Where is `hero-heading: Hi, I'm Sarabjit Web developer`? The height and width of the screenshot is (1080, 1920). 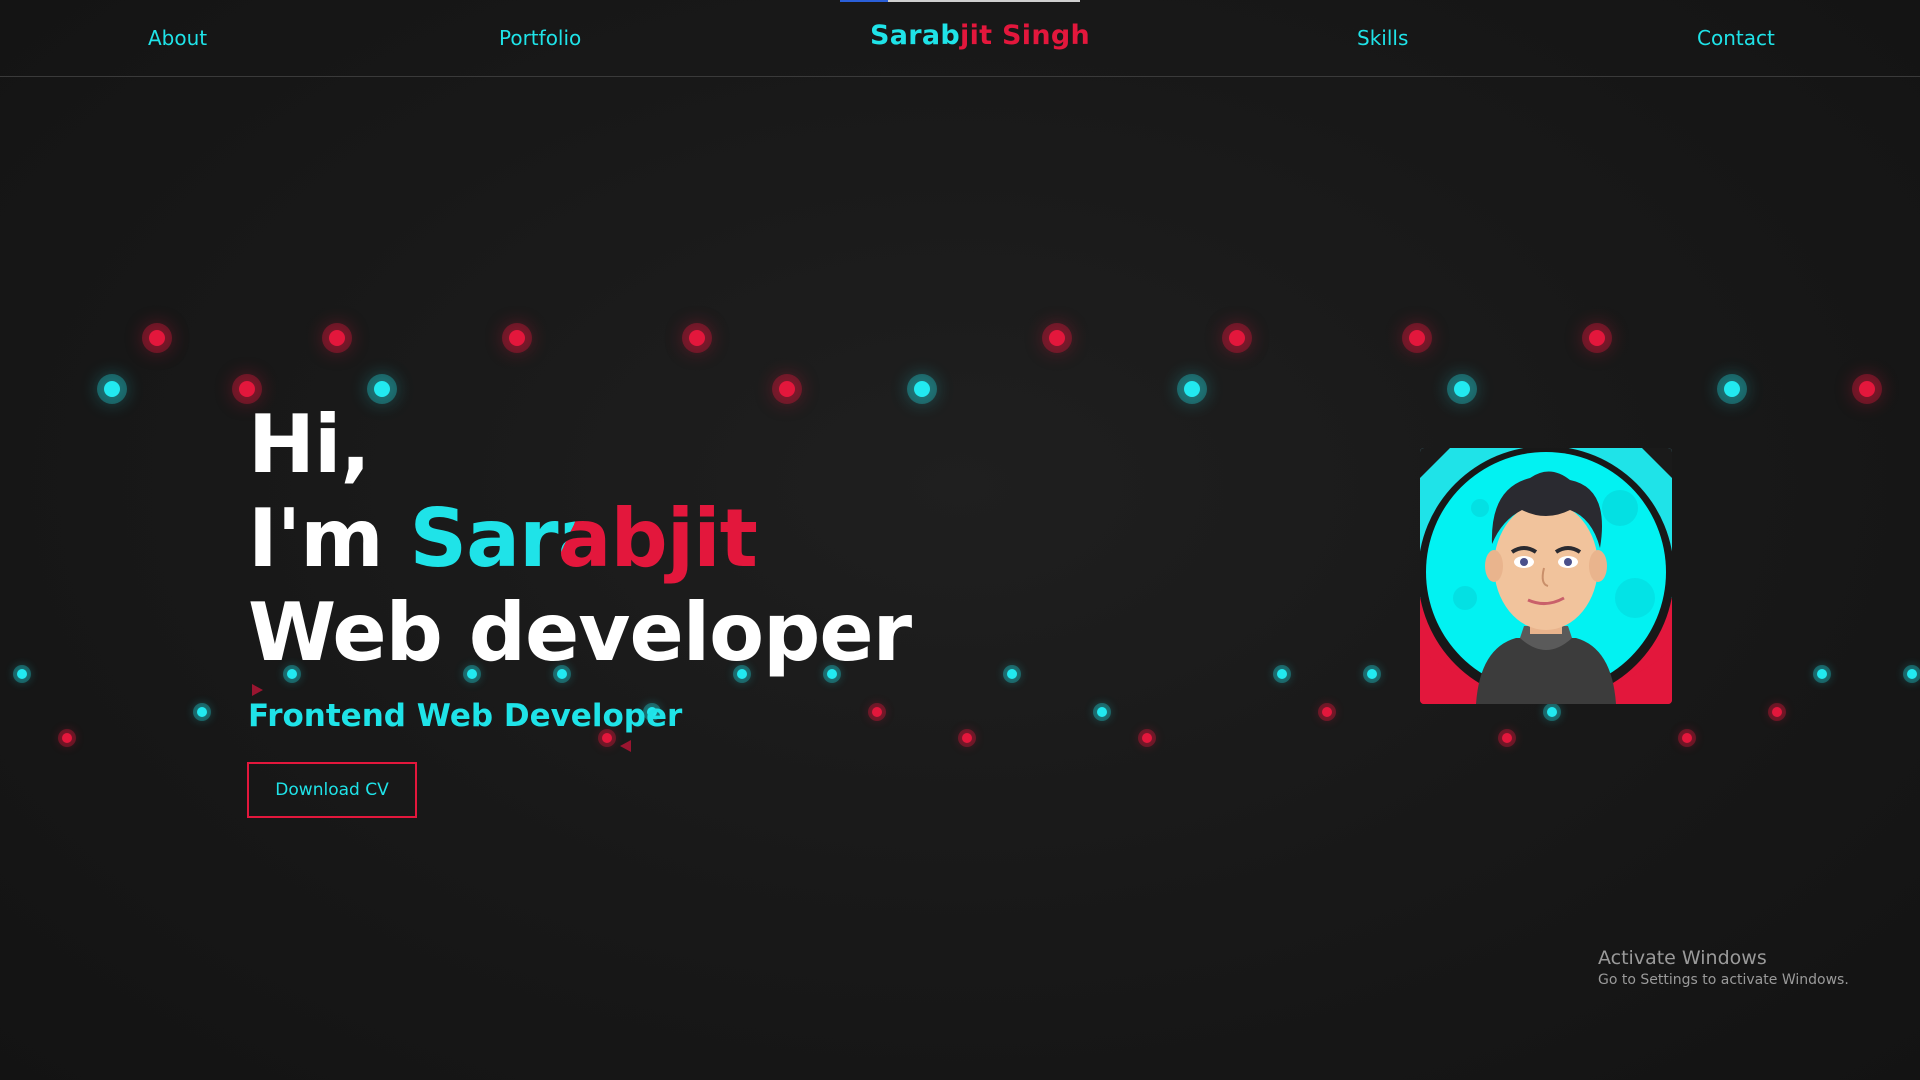 hero-heading: Hi, I'm Sarabjit Web developer is located at coordinates (580, 539).